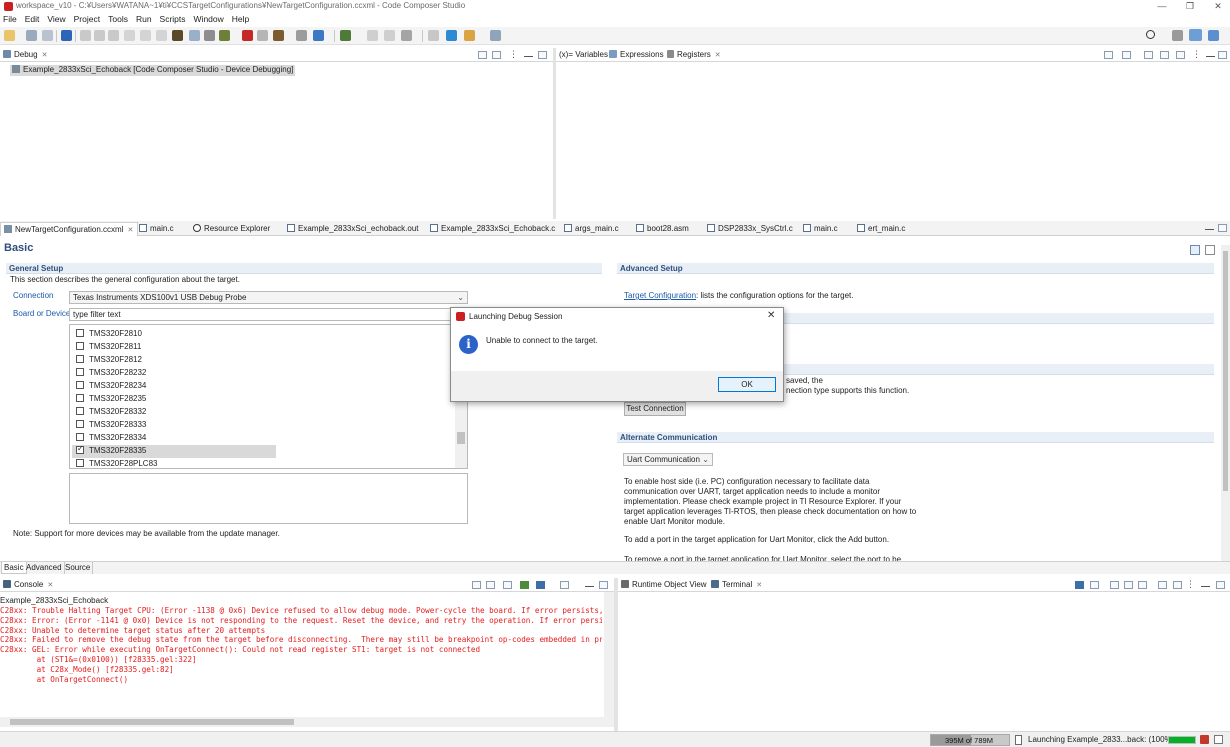 Image resolution: width=1230 pixels, height=747 pixels. Describe the element at coordinates (174, 334) in the screenshot. I see `list-item: TMS320F2810` at that location.